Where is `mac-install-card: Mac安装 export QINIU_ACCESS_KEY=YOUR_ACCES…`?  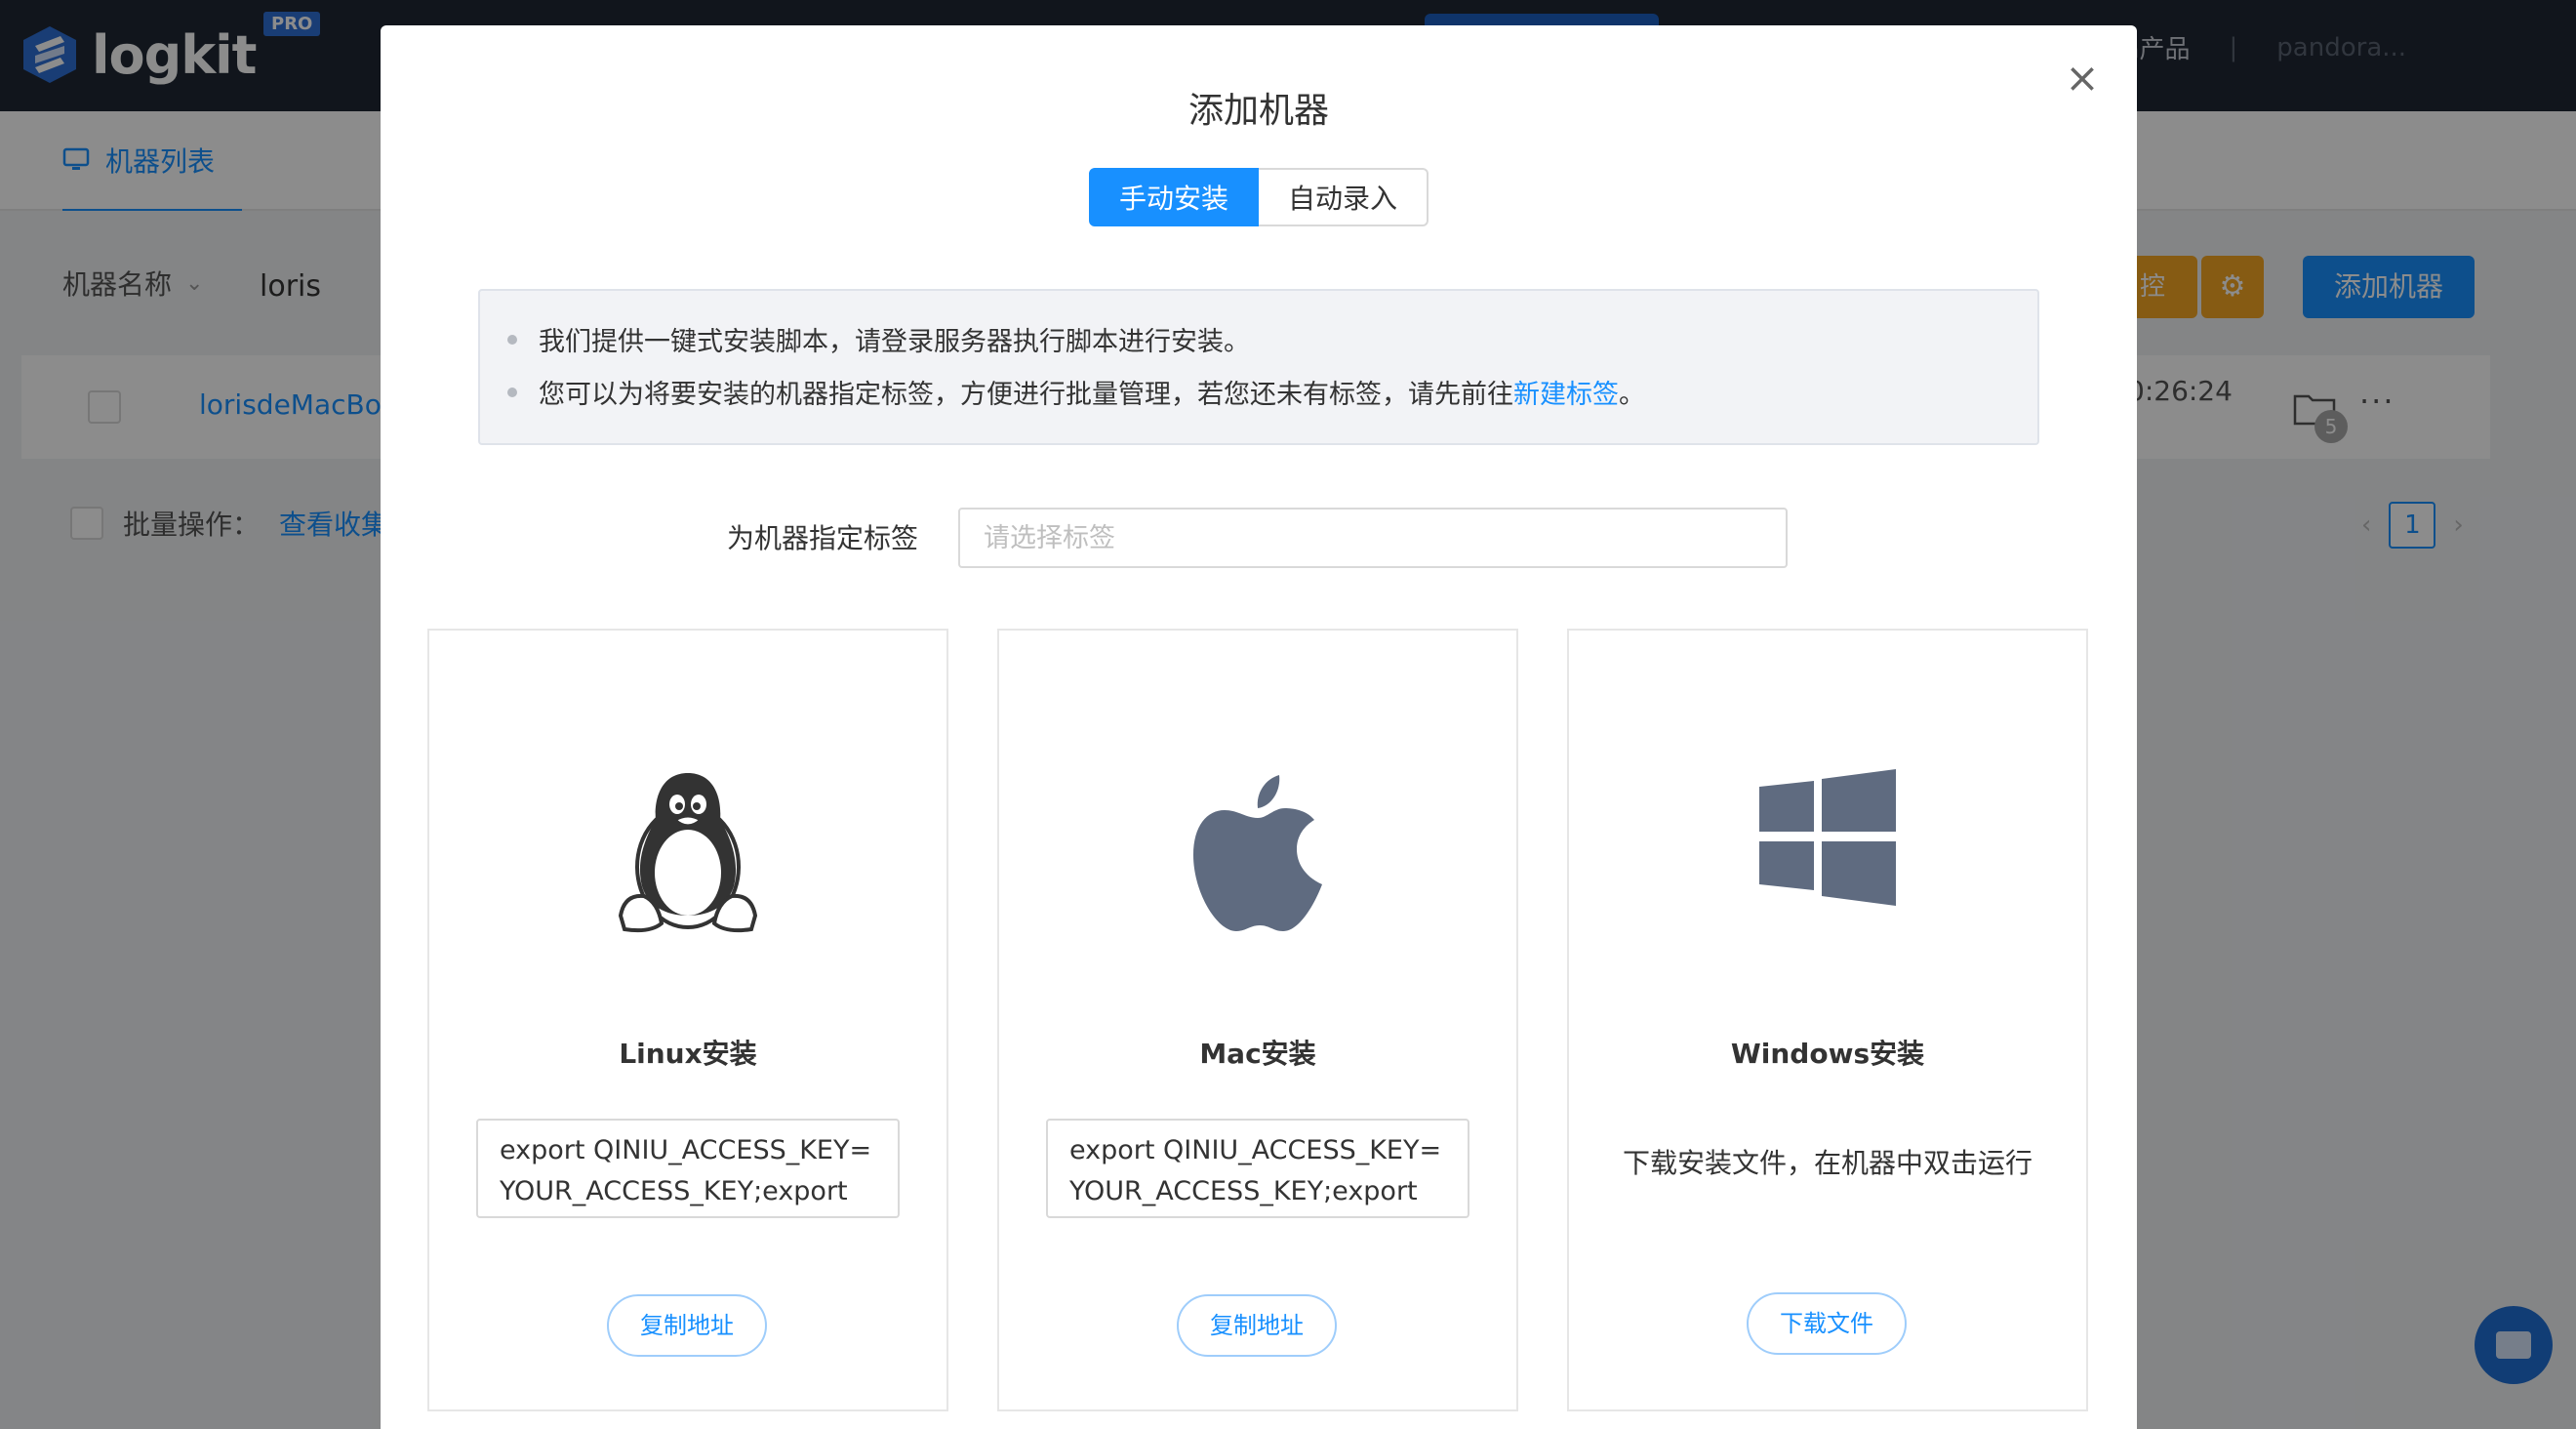
mac-install-card: Mac安装 export QINIU_ACCESS_KEY=YOUR_ACCES… is located at coordinates (1257, 1020).